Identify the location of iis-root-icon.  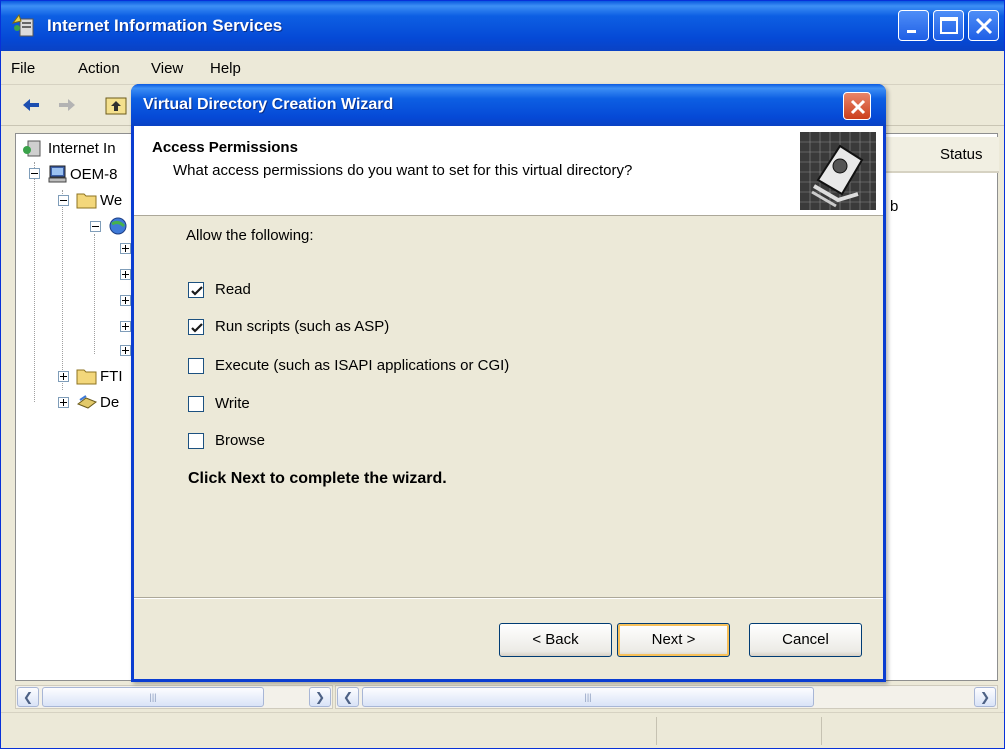
(32, 150).